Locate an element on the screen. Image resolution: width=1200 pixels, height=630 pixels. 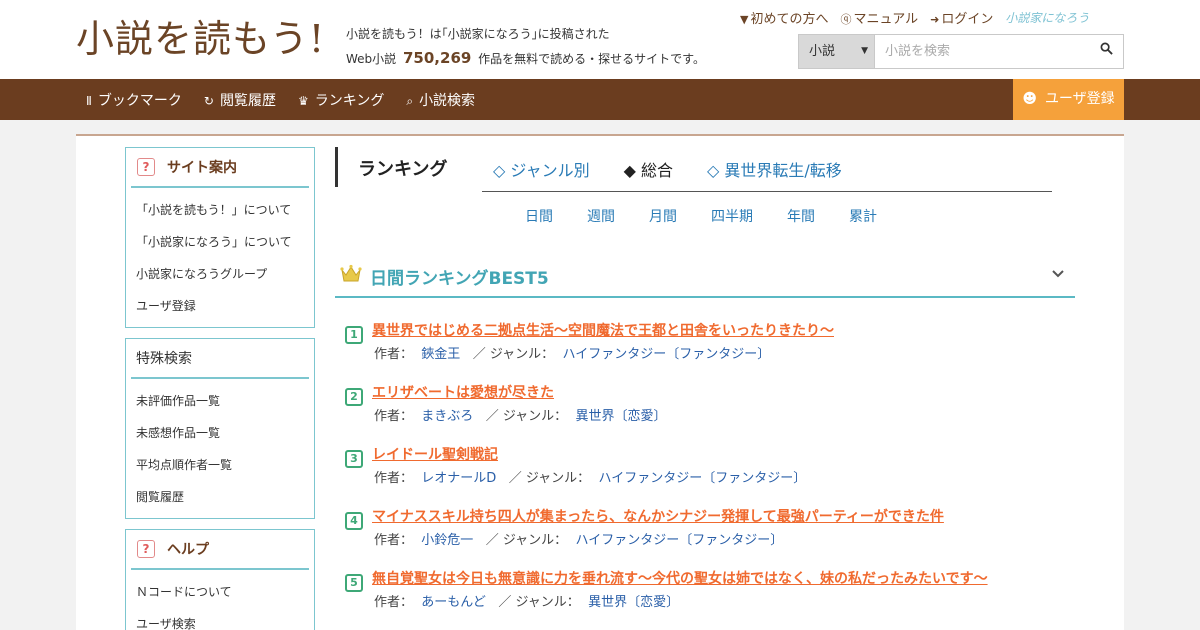
main-nav: Ⅱ ブックマーク ↻ 閲覧履歴 ♛ ランキング ⌕ 小説検索 ☻ ユーザ登録 is located at coordinates (600, 99).